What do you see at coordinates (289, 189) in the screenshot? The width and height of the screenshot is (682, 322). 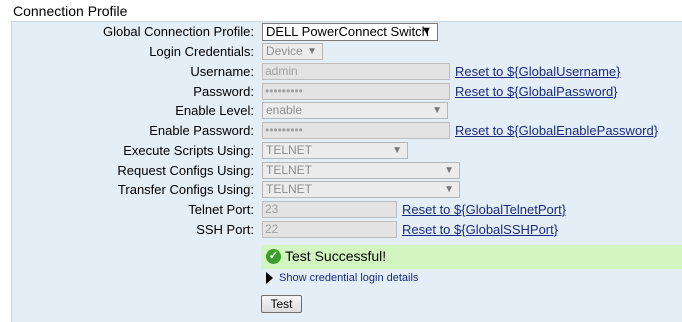 I see `transfer-configs-value: TELNET` at bounding box center [289, 189].